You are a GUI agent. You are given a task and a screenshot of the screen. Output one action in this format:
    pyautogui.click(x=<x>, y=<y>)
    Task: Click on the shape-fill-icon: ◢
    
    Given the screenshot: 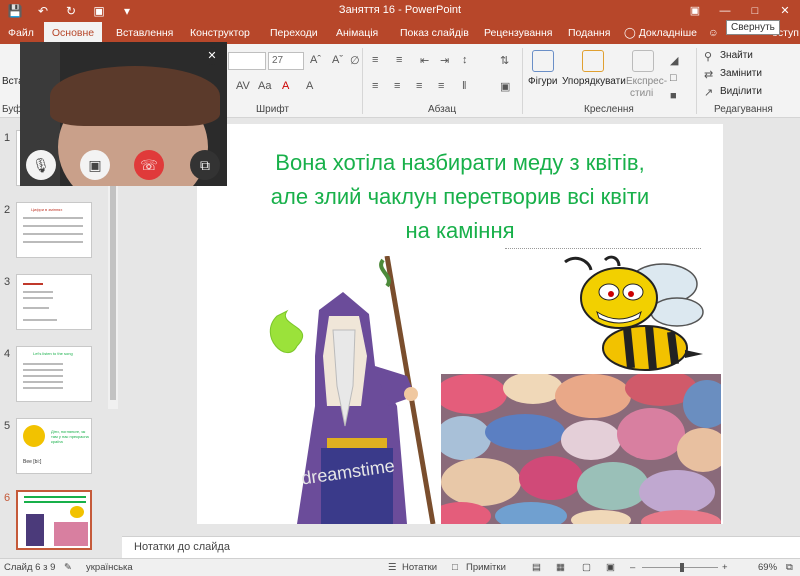 What is the action you would take?
    pyautogui.click(x=674, y=60)
    